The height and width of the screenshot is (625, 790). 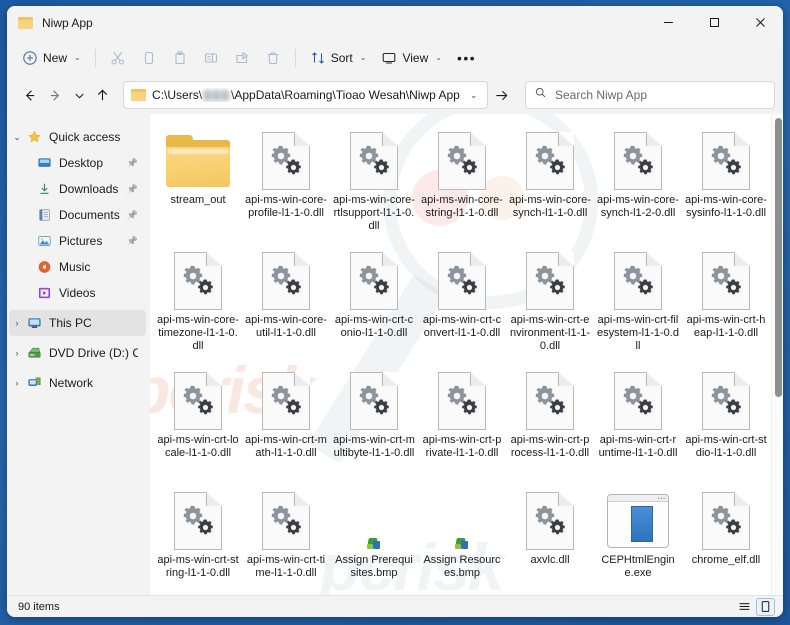 I want to click on file-item: api-ms-win-crt-string-l1-1-0.dll, so click(x=198, y=537).